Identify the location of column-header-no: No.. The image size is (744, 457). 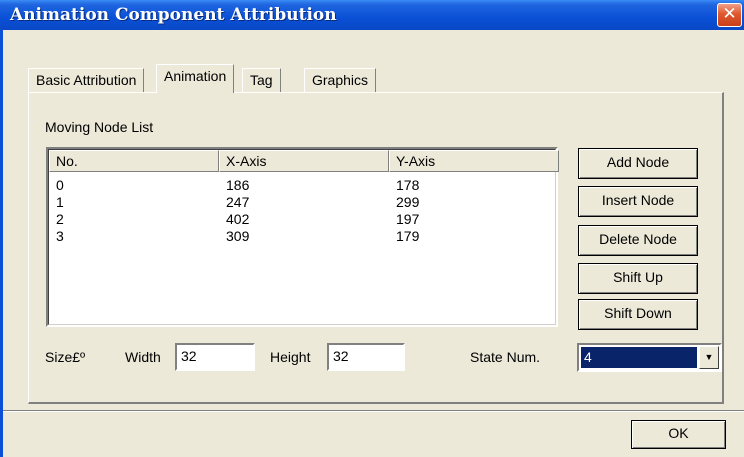
(134, 161).